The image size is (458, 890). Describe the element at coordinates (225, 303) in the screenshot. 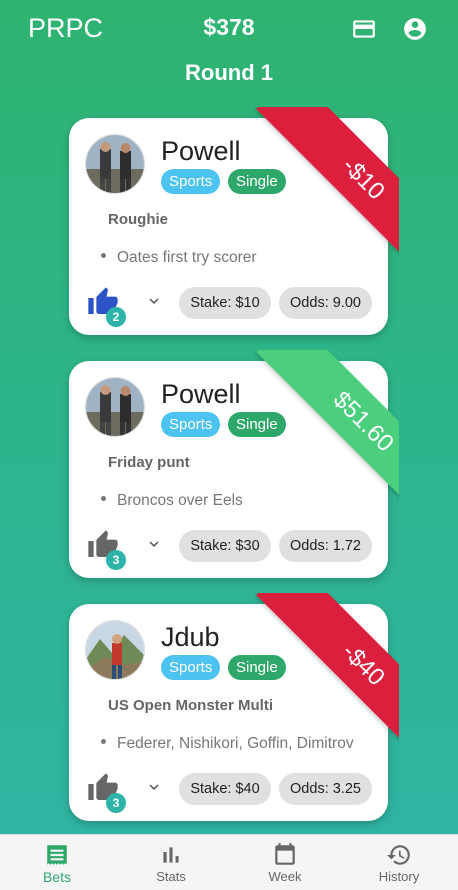

I see `stake-pill: Stake: $10` at that location.